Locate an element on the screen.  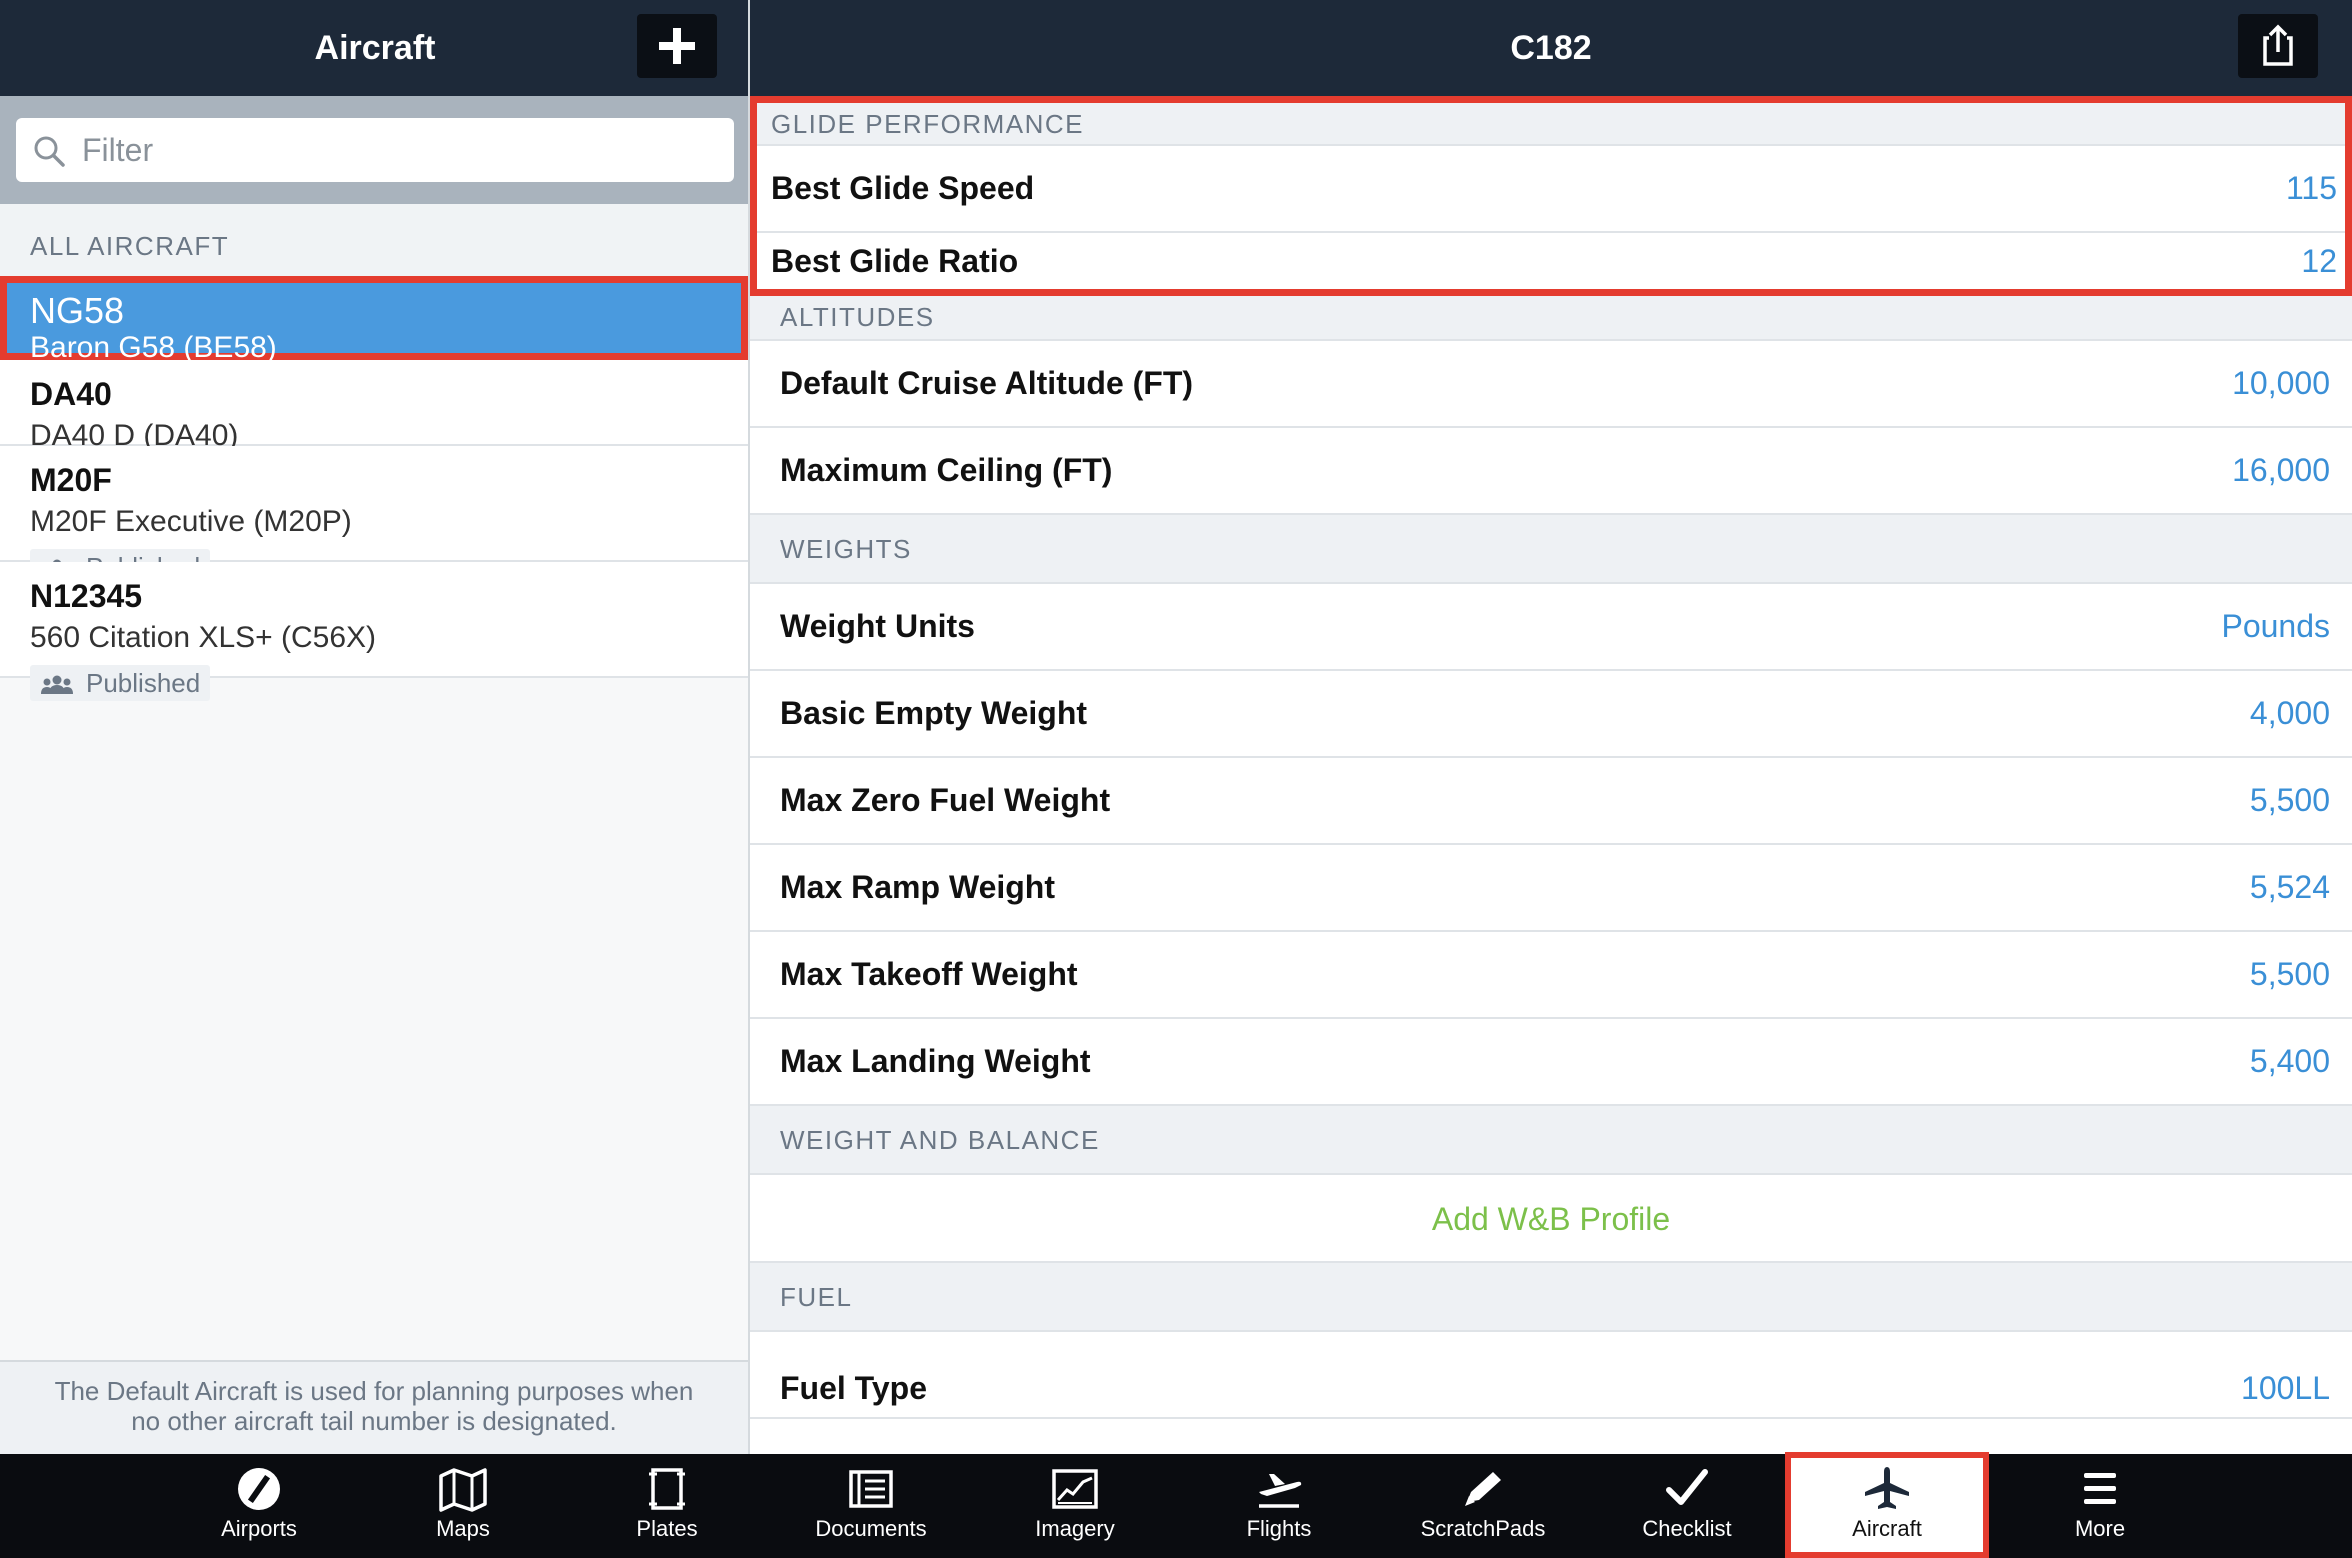
aircraft-list-item-ng58: NG58 Baron G58 (BE58) is located at coordinates (374, 320).